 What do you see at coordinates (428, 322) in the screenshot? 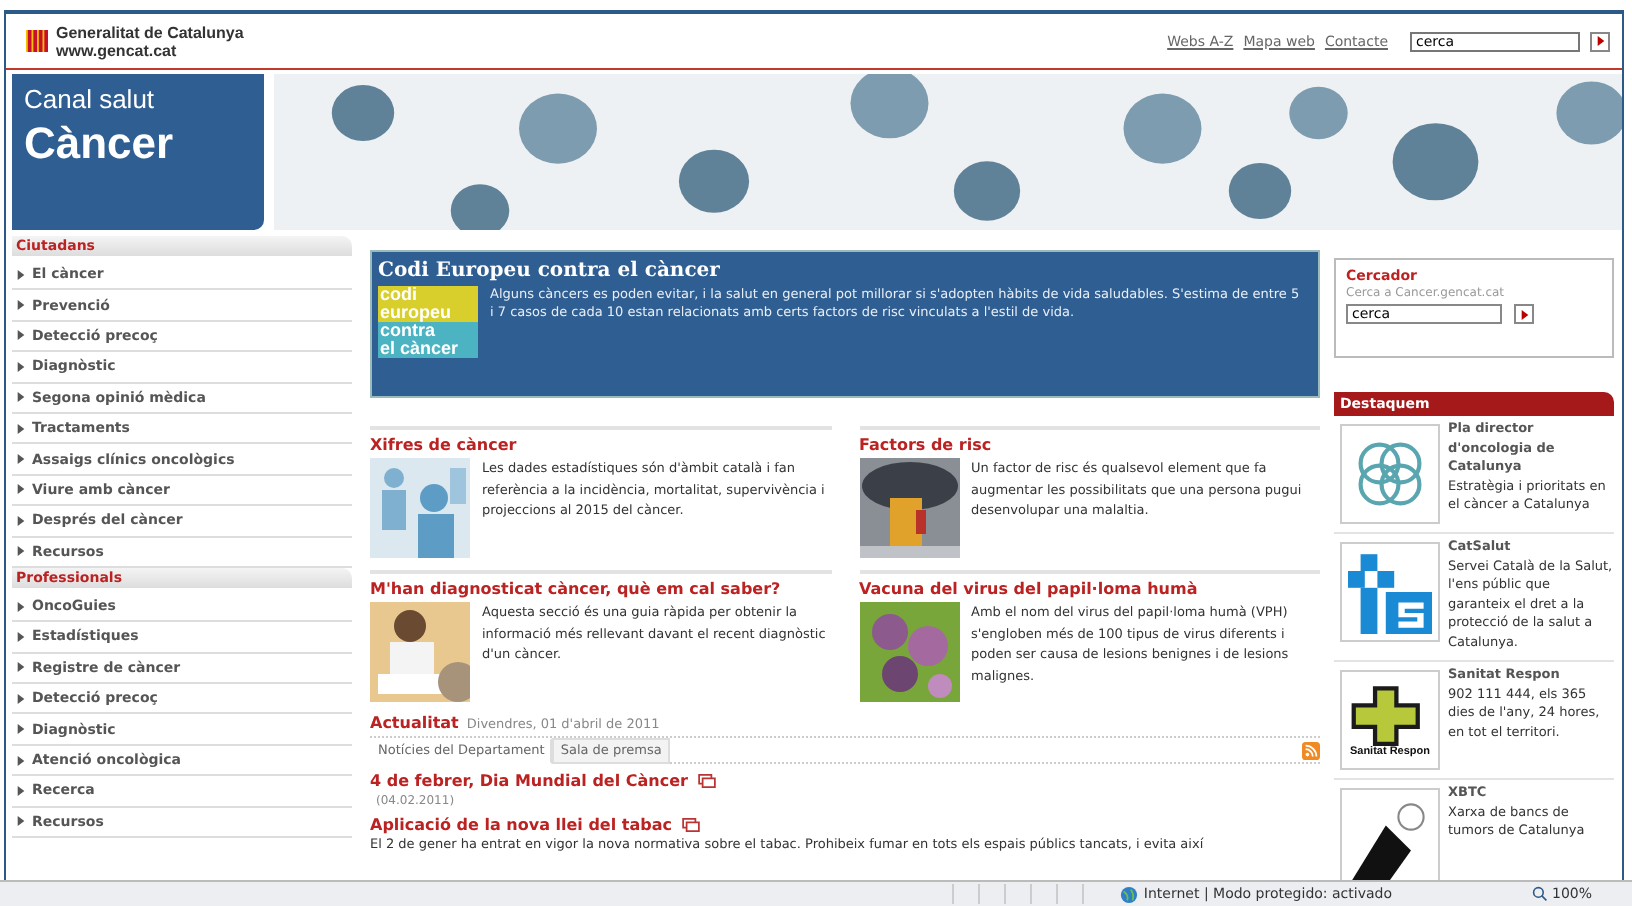
I see `campaign-logo: codi europeu contra el càncer` at bounding box center [428, 322].